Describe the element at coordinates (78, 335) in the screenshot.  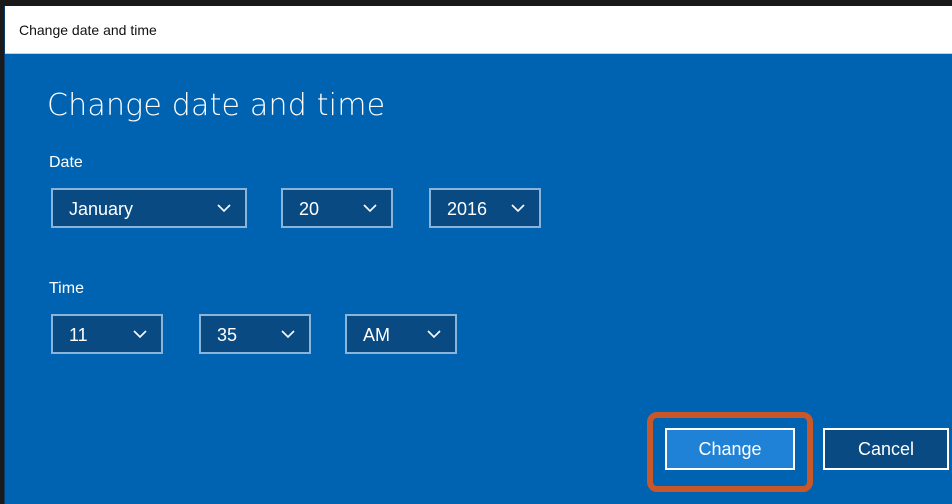
I see `hour-value: 11` at that location.